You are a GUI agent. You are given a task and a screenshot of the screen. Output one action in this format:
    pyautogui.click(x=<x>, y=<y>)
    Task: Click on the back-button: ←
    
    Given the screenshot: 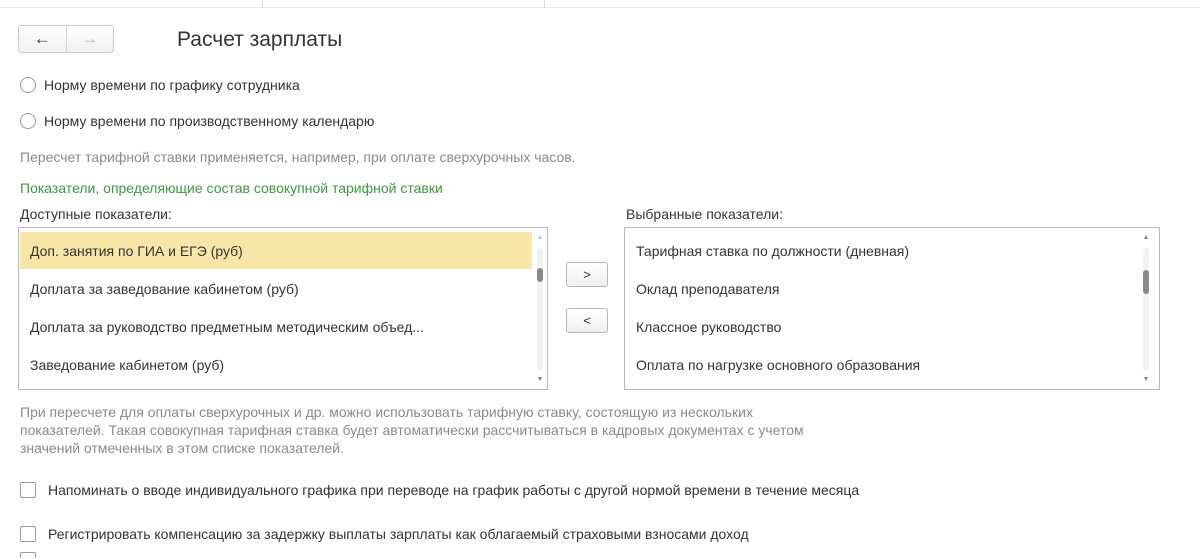 What is the action you would take?
    pyautogui.click(x=43, y=39)
    